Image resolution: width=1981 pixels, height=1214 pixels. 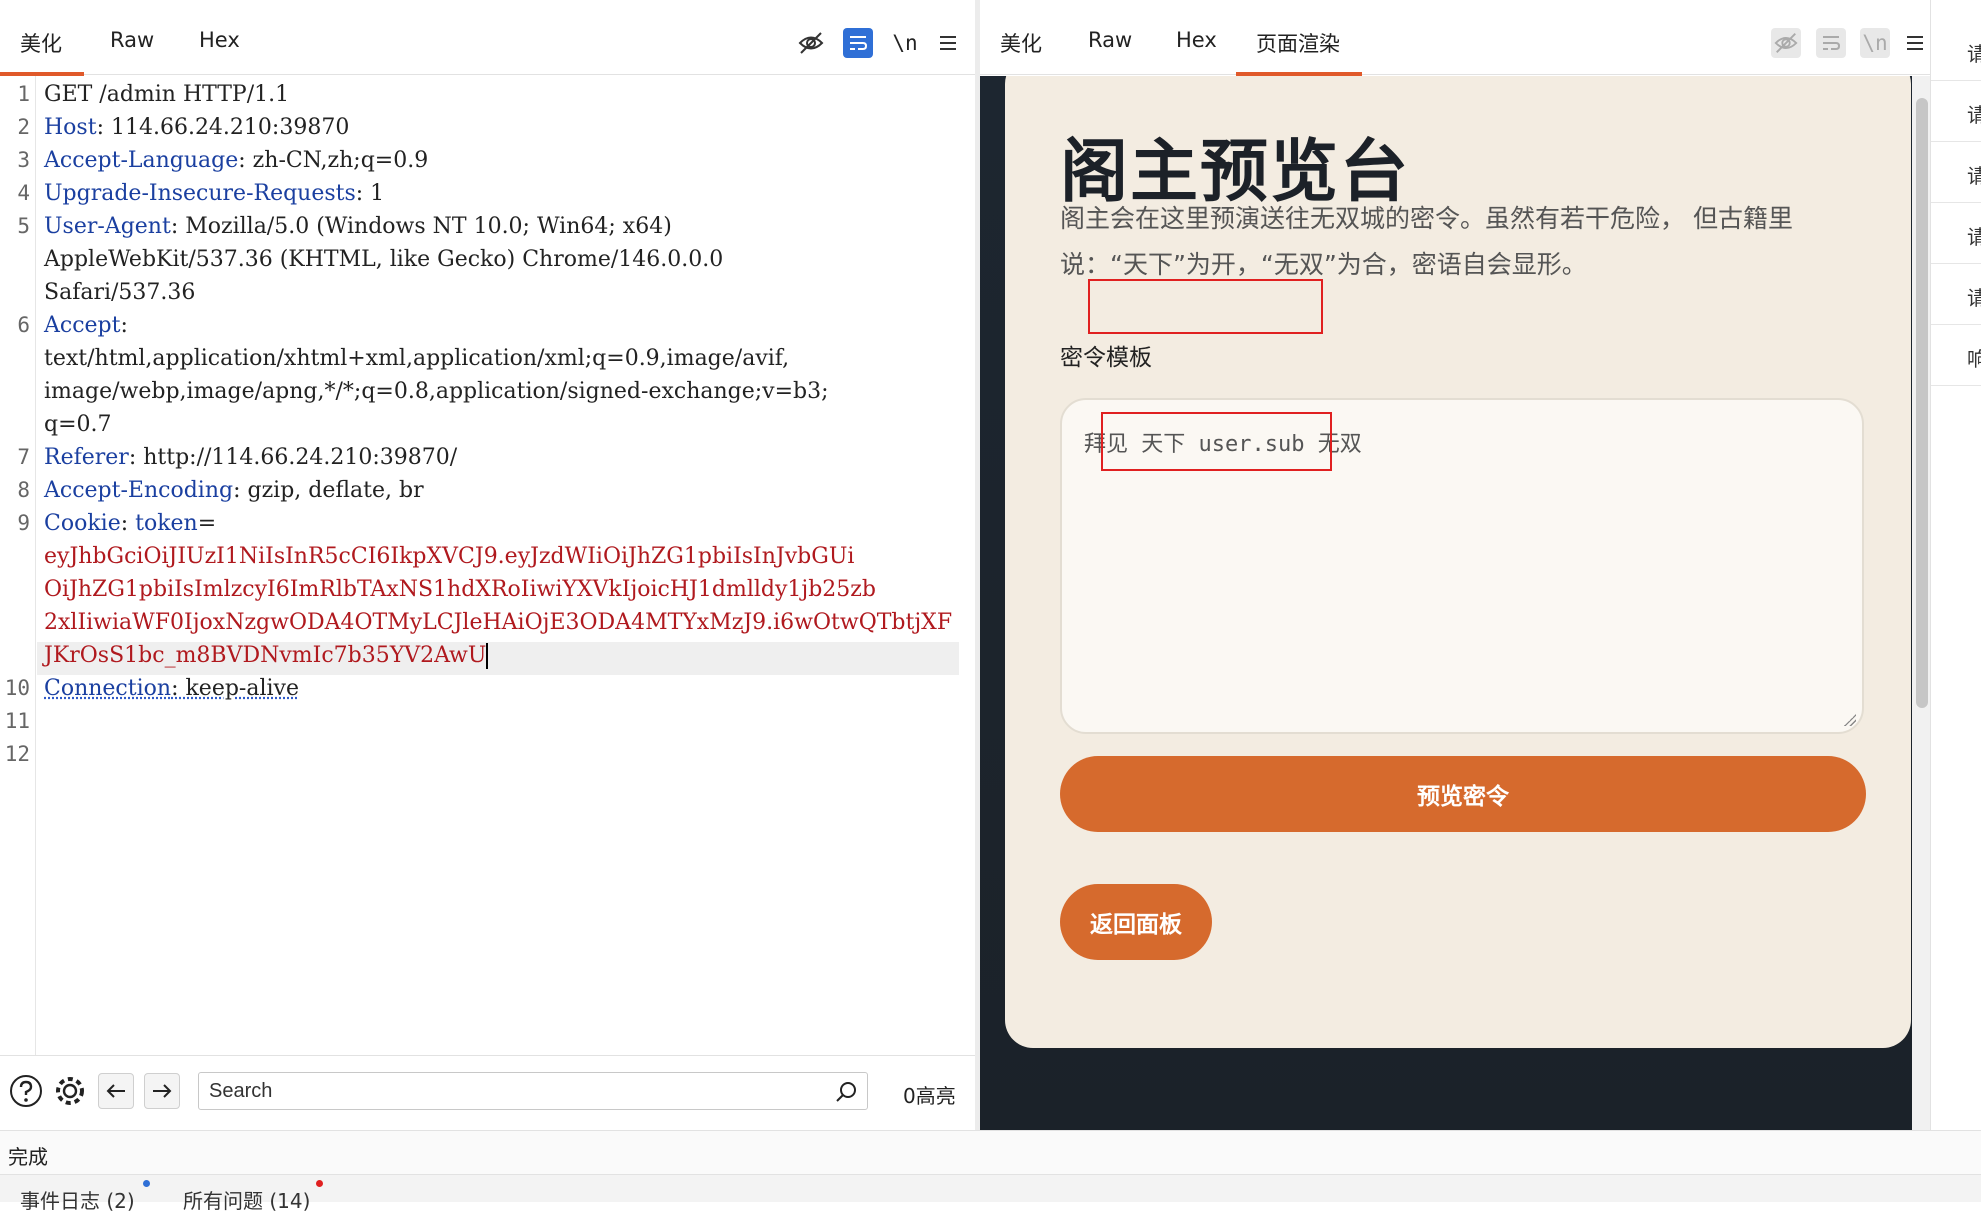 What do you see at coordinates (15, 457) in the screenshot?
I see `line-number: 7` at bounding box center [15, 457].